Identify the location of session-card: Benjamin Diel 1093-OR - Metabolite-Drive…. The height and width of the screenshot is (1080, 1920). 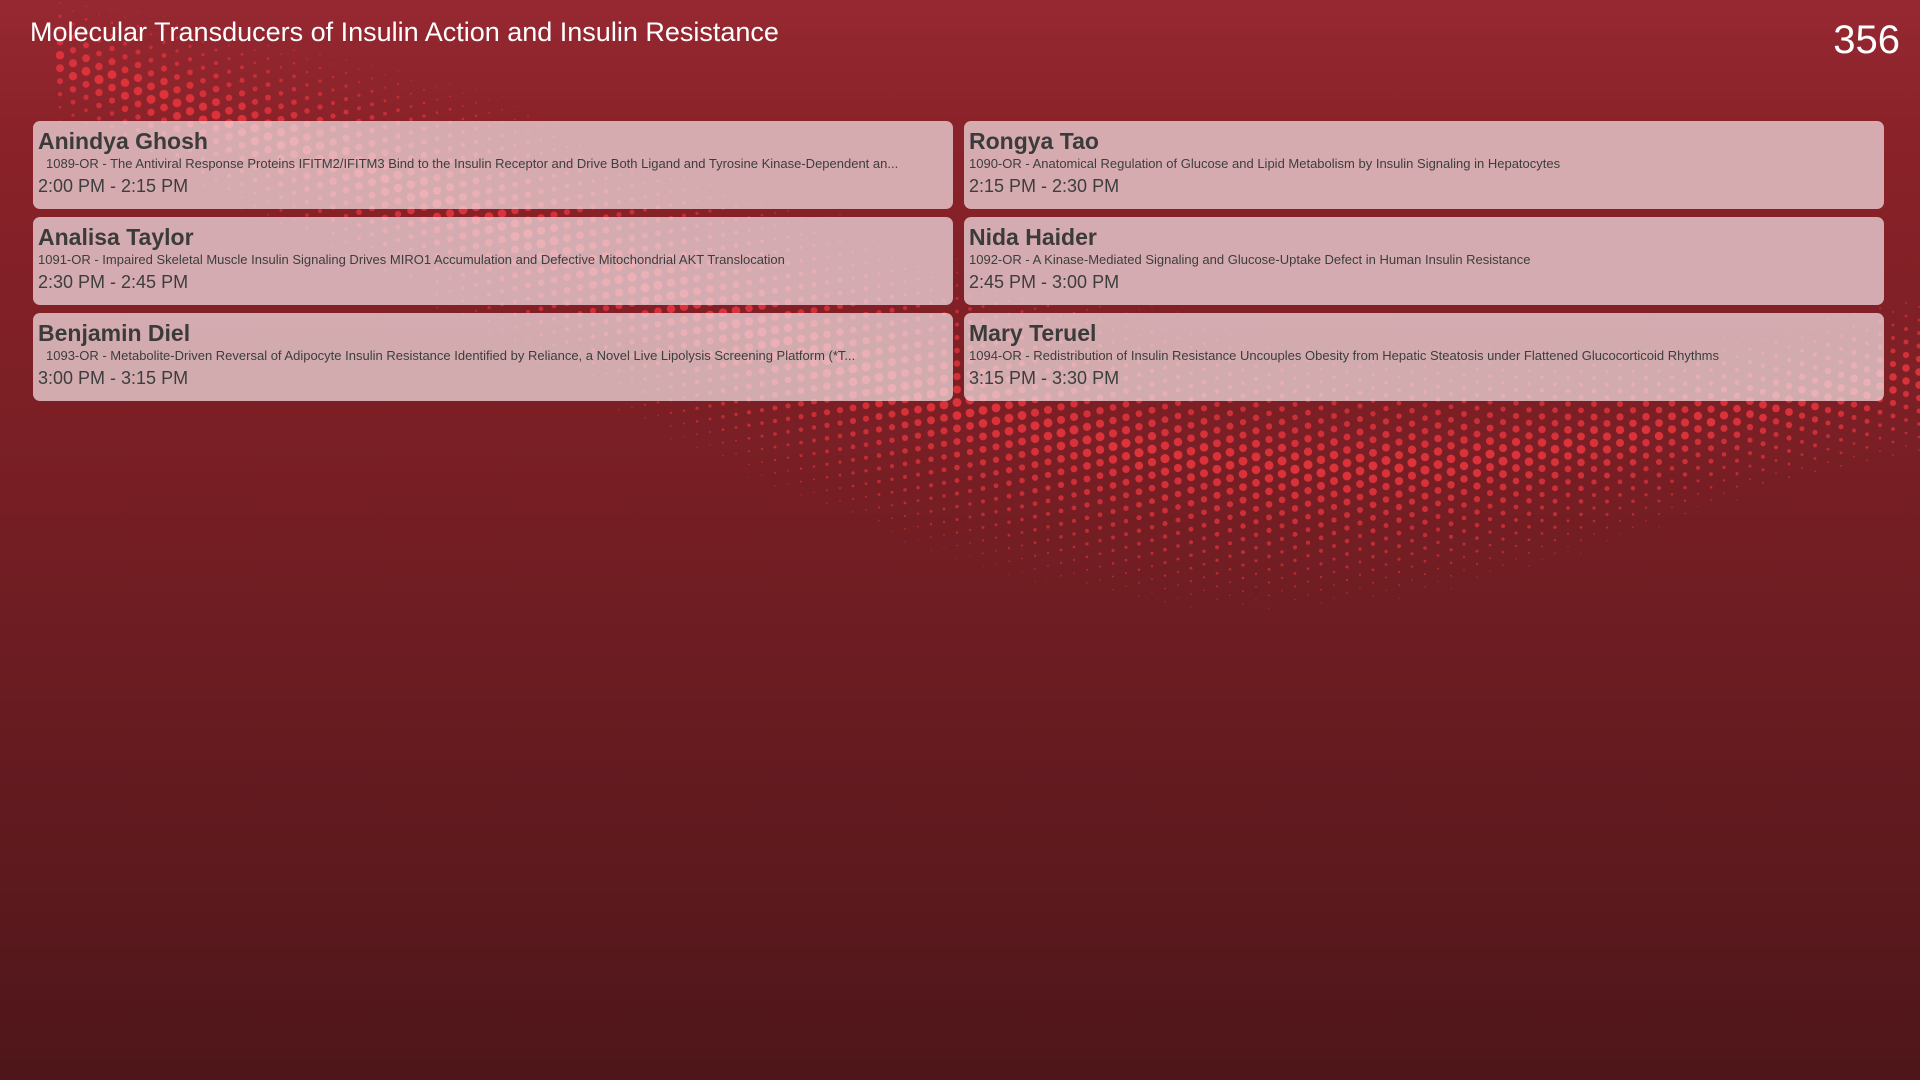
(493, 357).